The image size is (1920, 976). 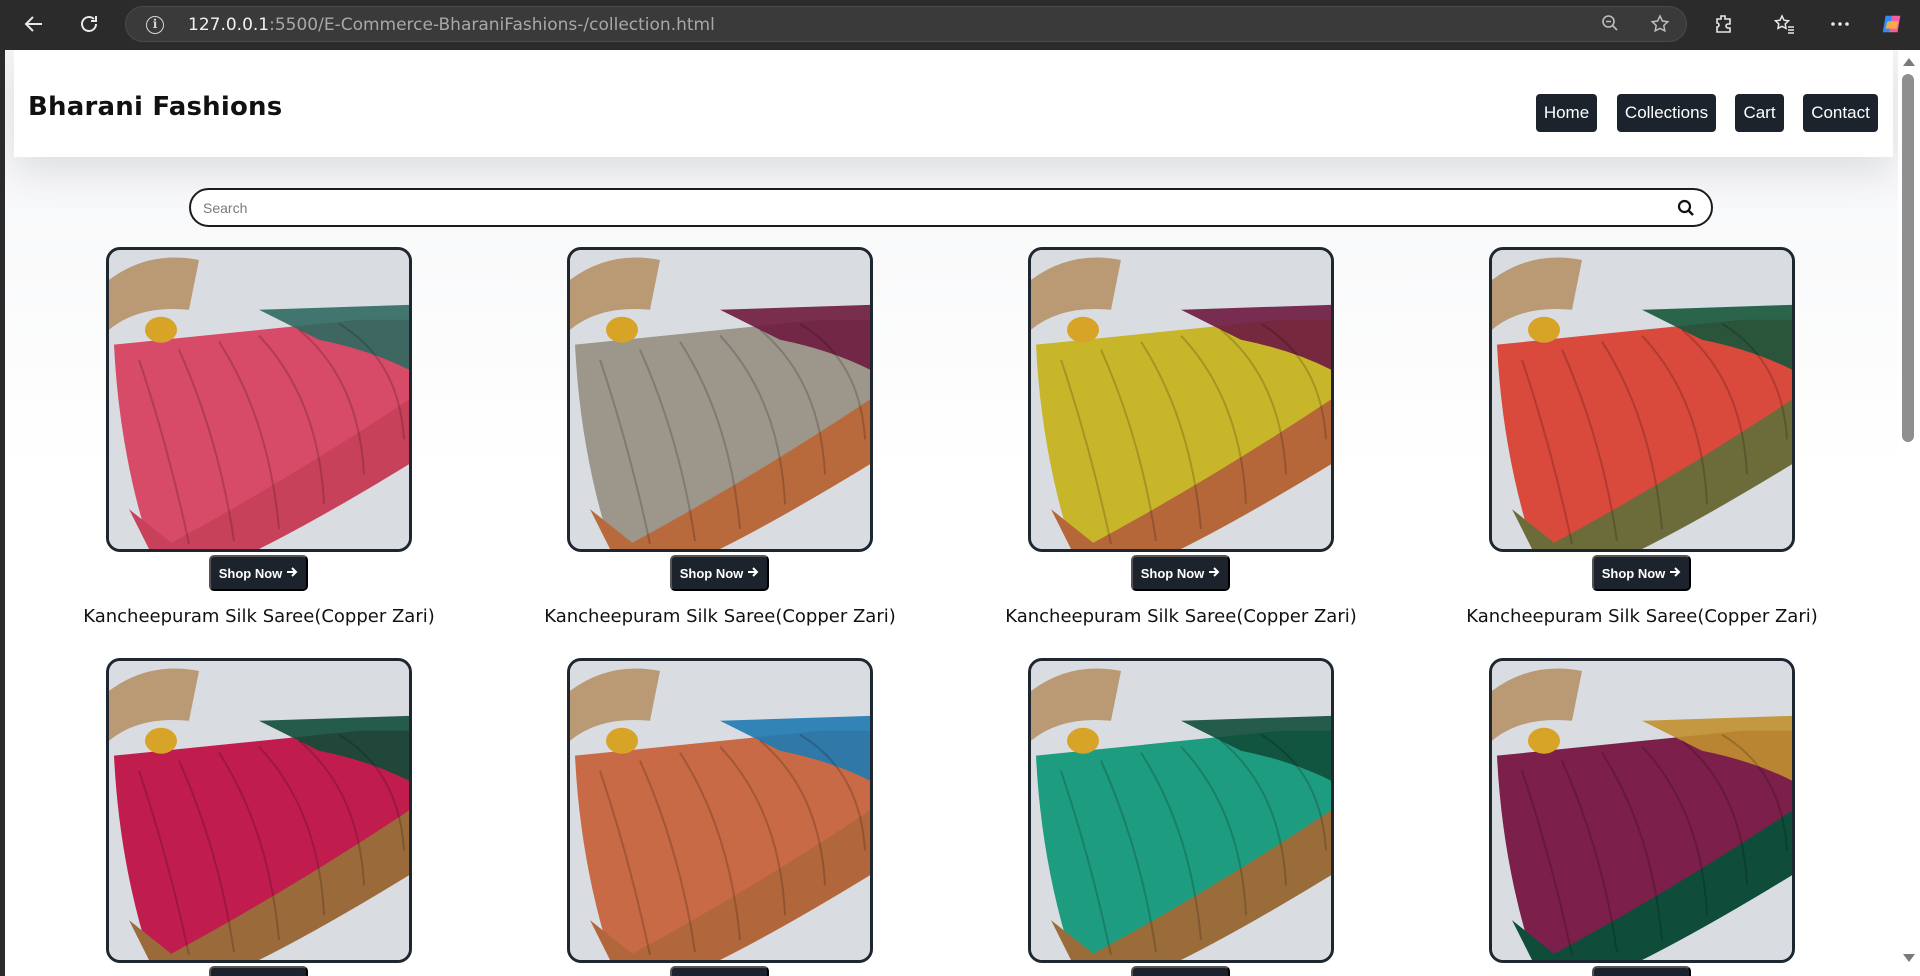 I want to click on back-arrow-icon, so click(x=34, y=24).